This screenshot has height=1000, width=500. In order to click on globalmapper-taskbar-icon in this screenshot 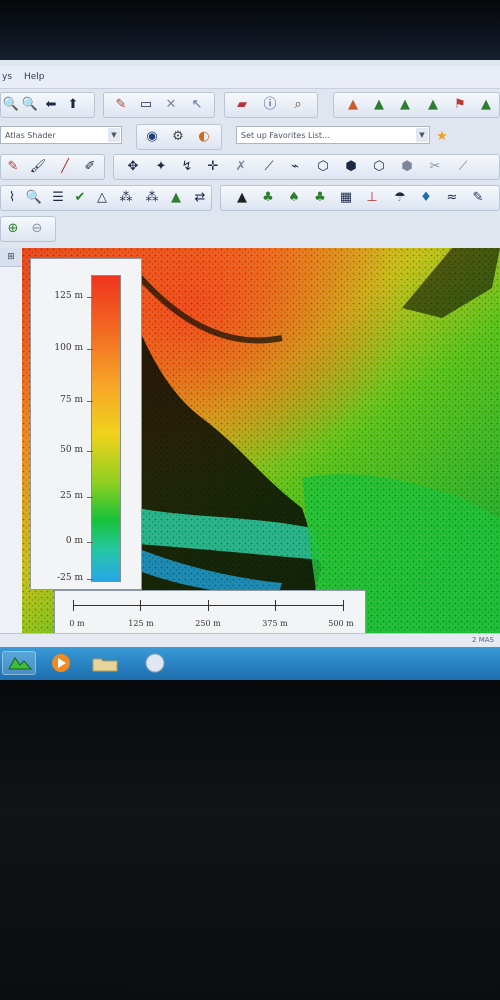, I will do `click(19, 663)`.